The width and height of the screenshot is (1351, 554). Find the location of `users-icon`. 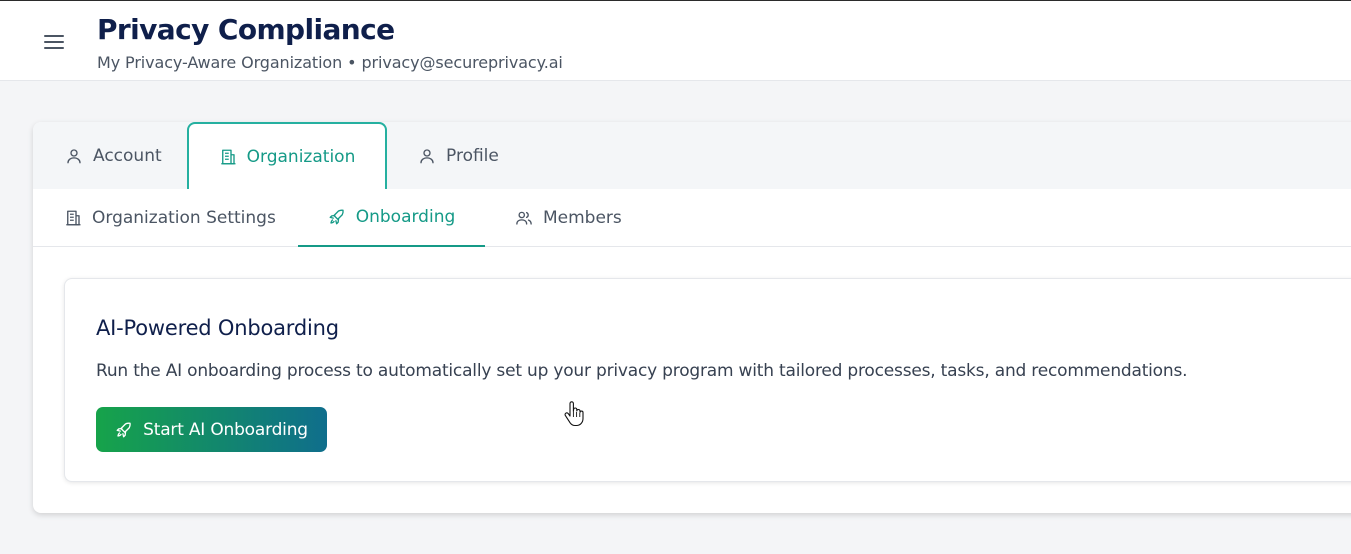

users-icon is located at coordinates (524, 218).